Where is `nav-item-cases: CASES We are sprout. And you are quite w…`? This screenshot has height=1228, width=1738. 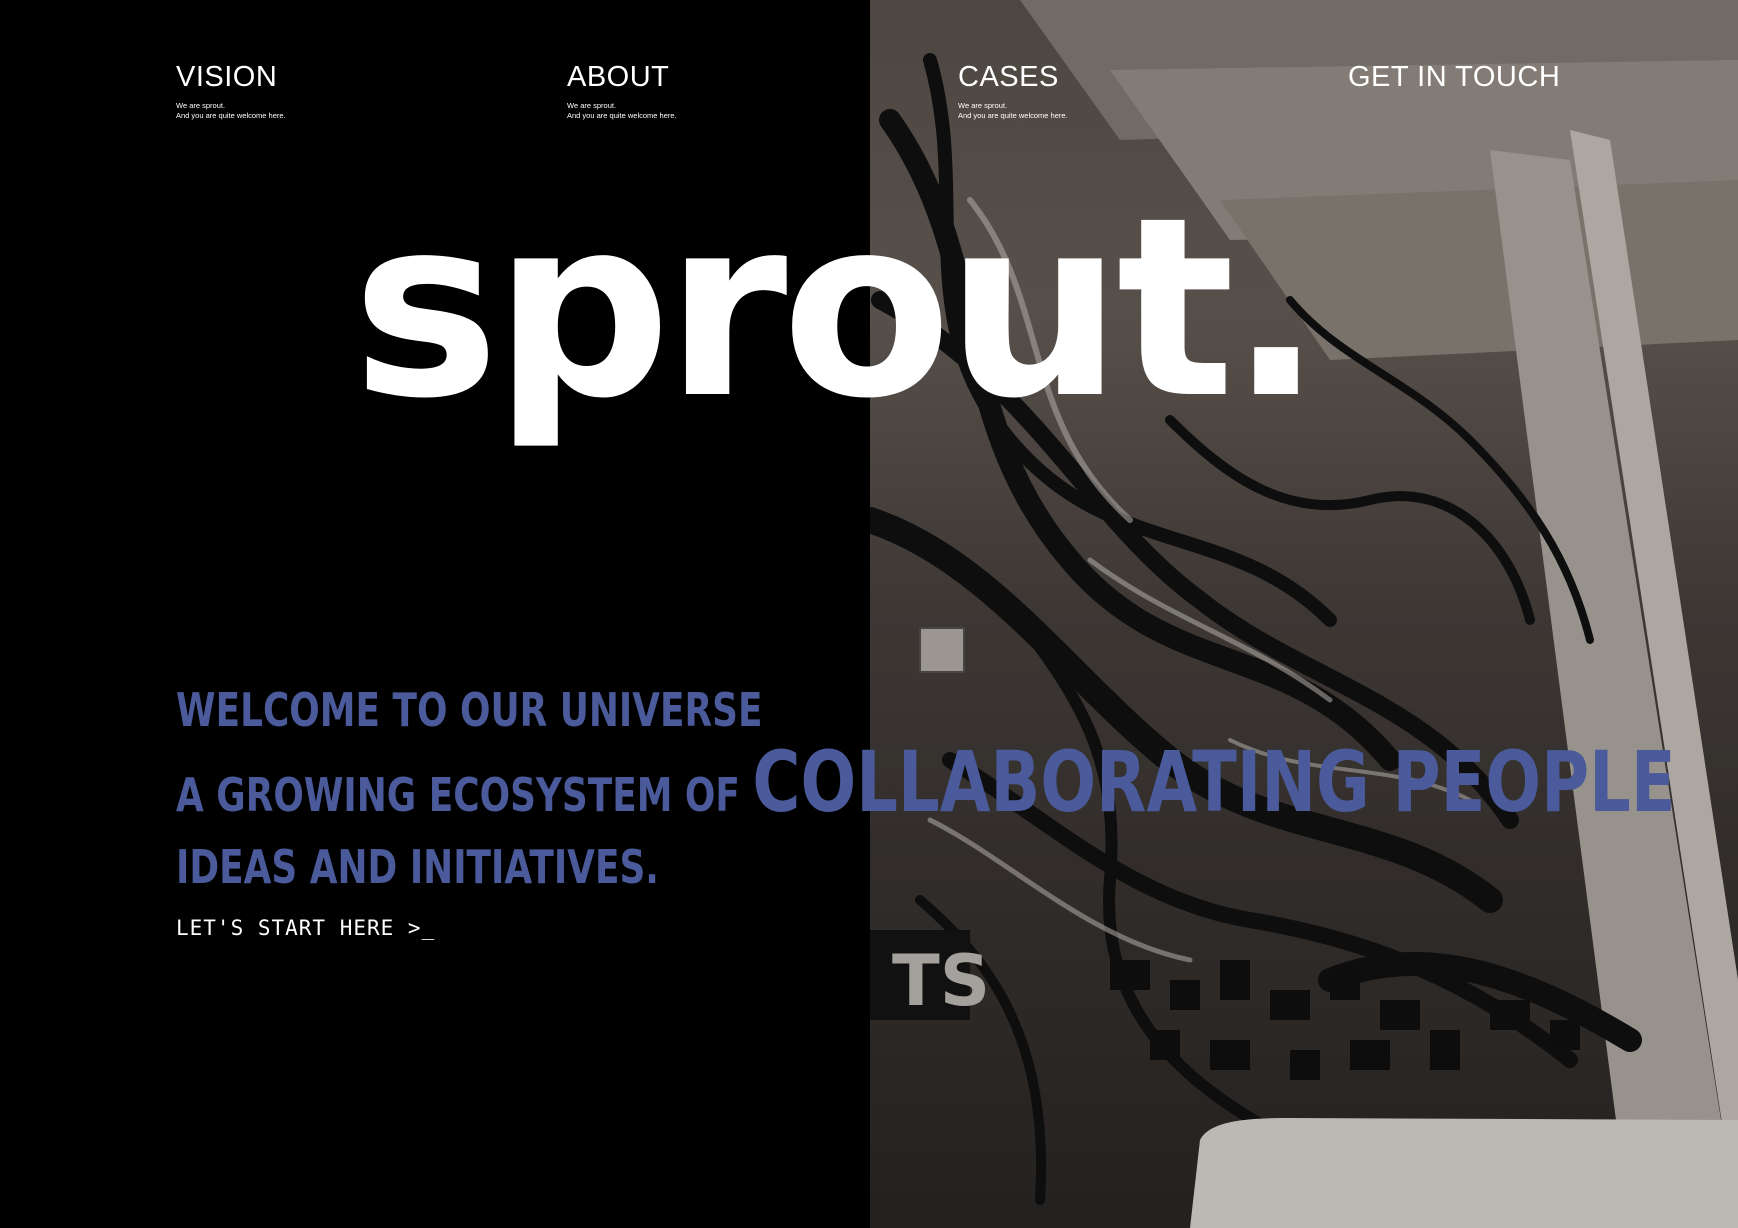
nav-item-cases: CASES We are sprout. And you are quite w… is located at coordinates (1013, 90).